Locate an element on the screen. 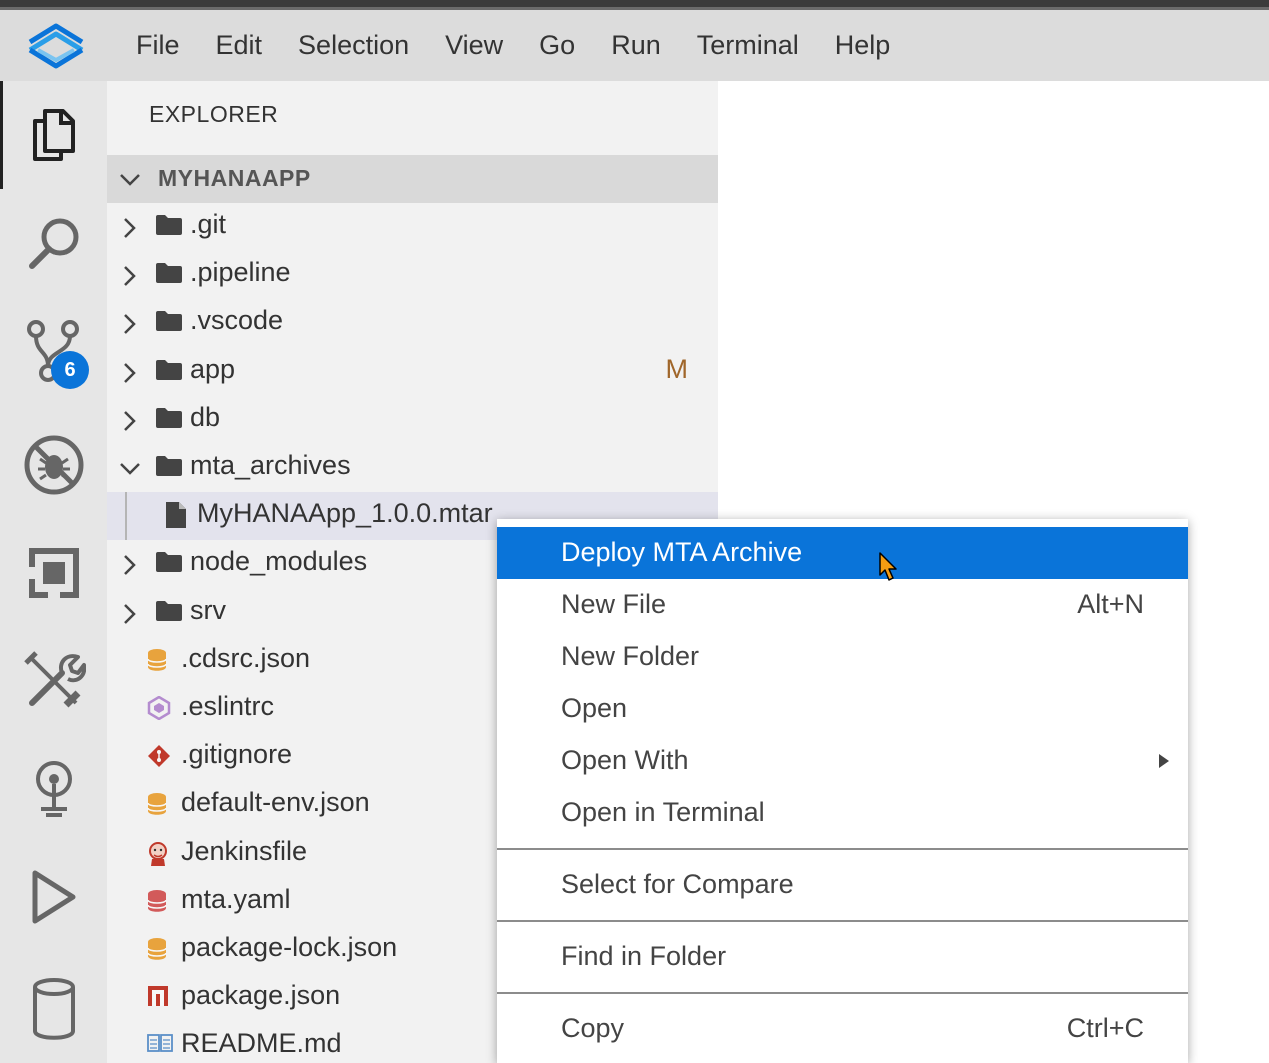  menu-view: View is located at coordinates (474, 45).